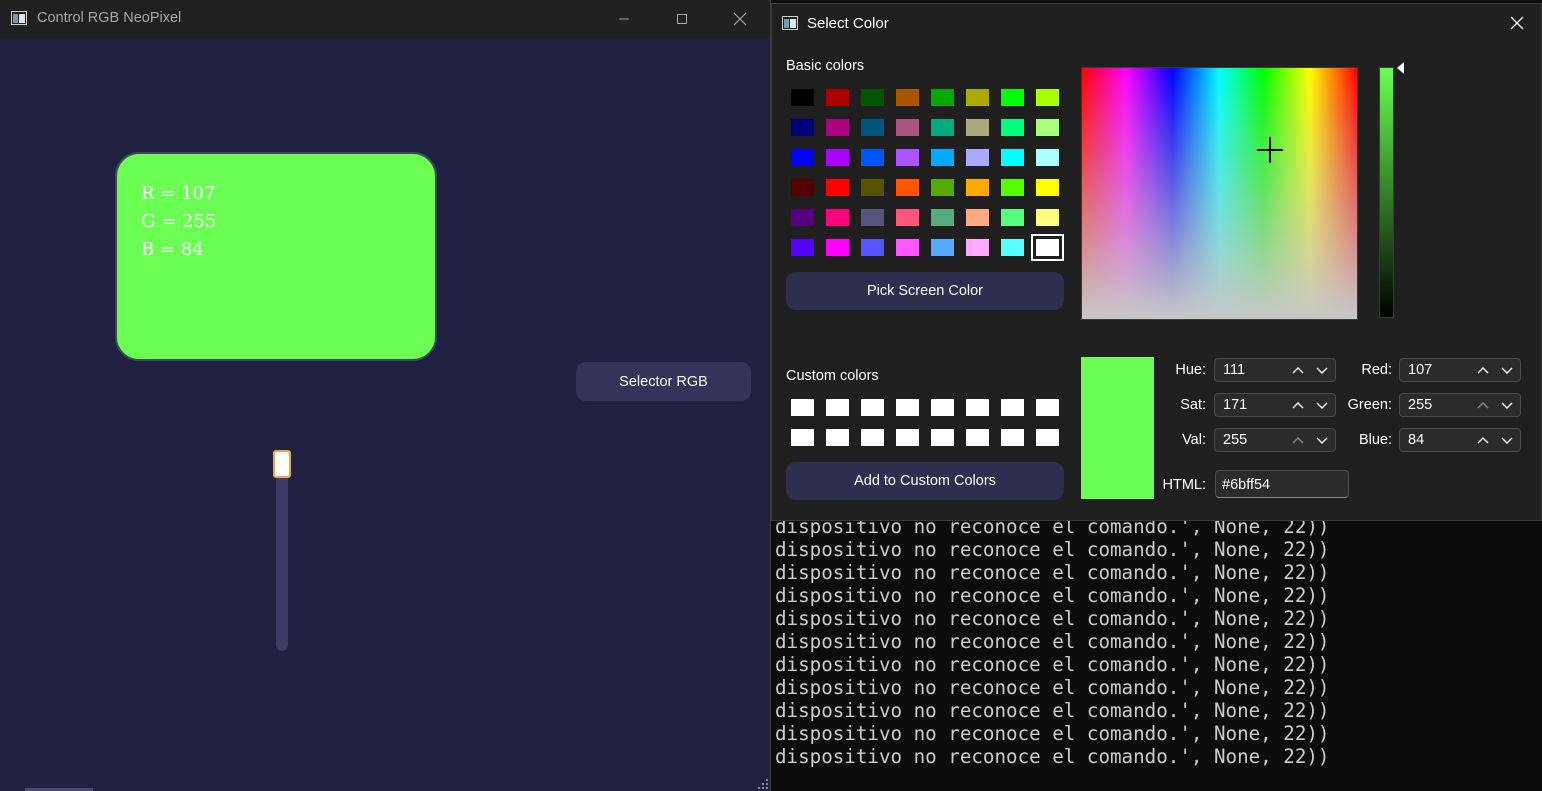 Image resolution: width=1542 pixels, height=791 pixels. I want to click on minimize-button, so click(624, 19).